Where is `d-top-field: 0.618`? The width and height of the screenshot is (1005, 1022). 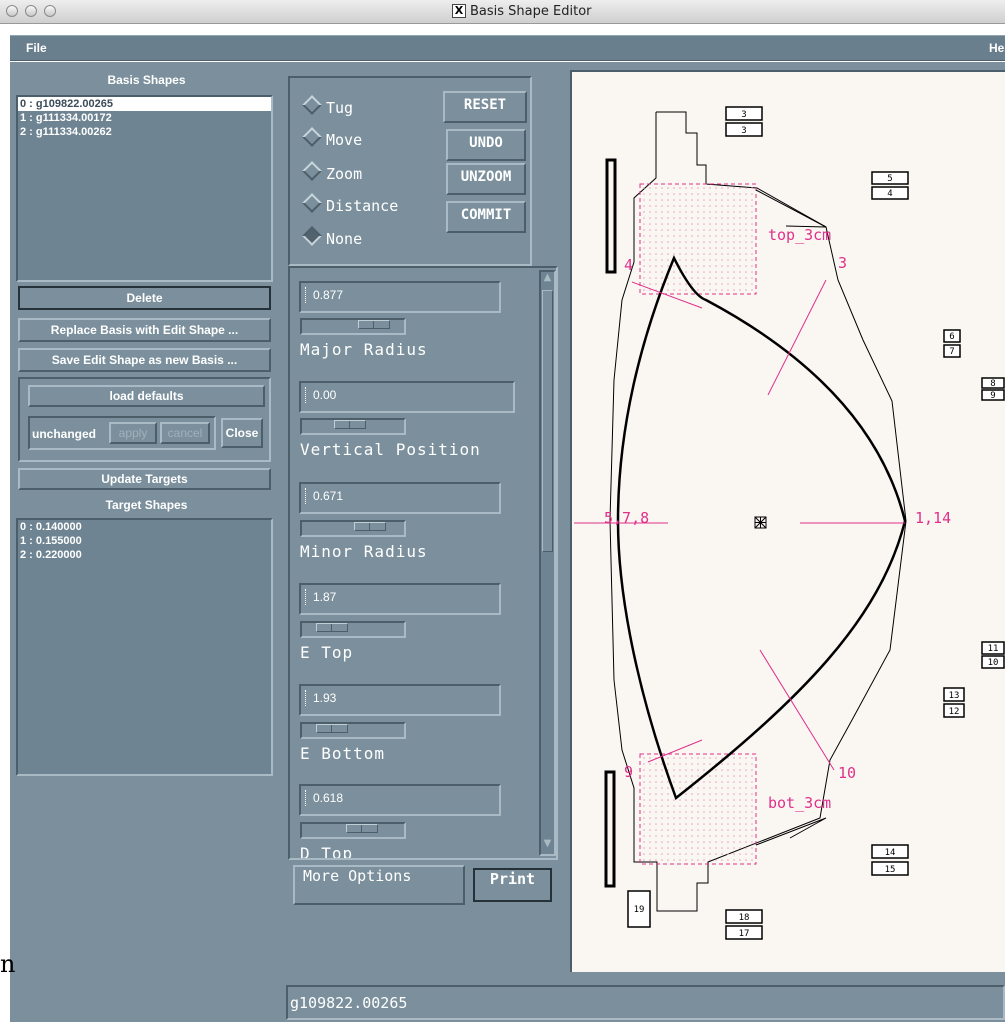 d-top-field: 0.618 is located at coordinates (400, 800).